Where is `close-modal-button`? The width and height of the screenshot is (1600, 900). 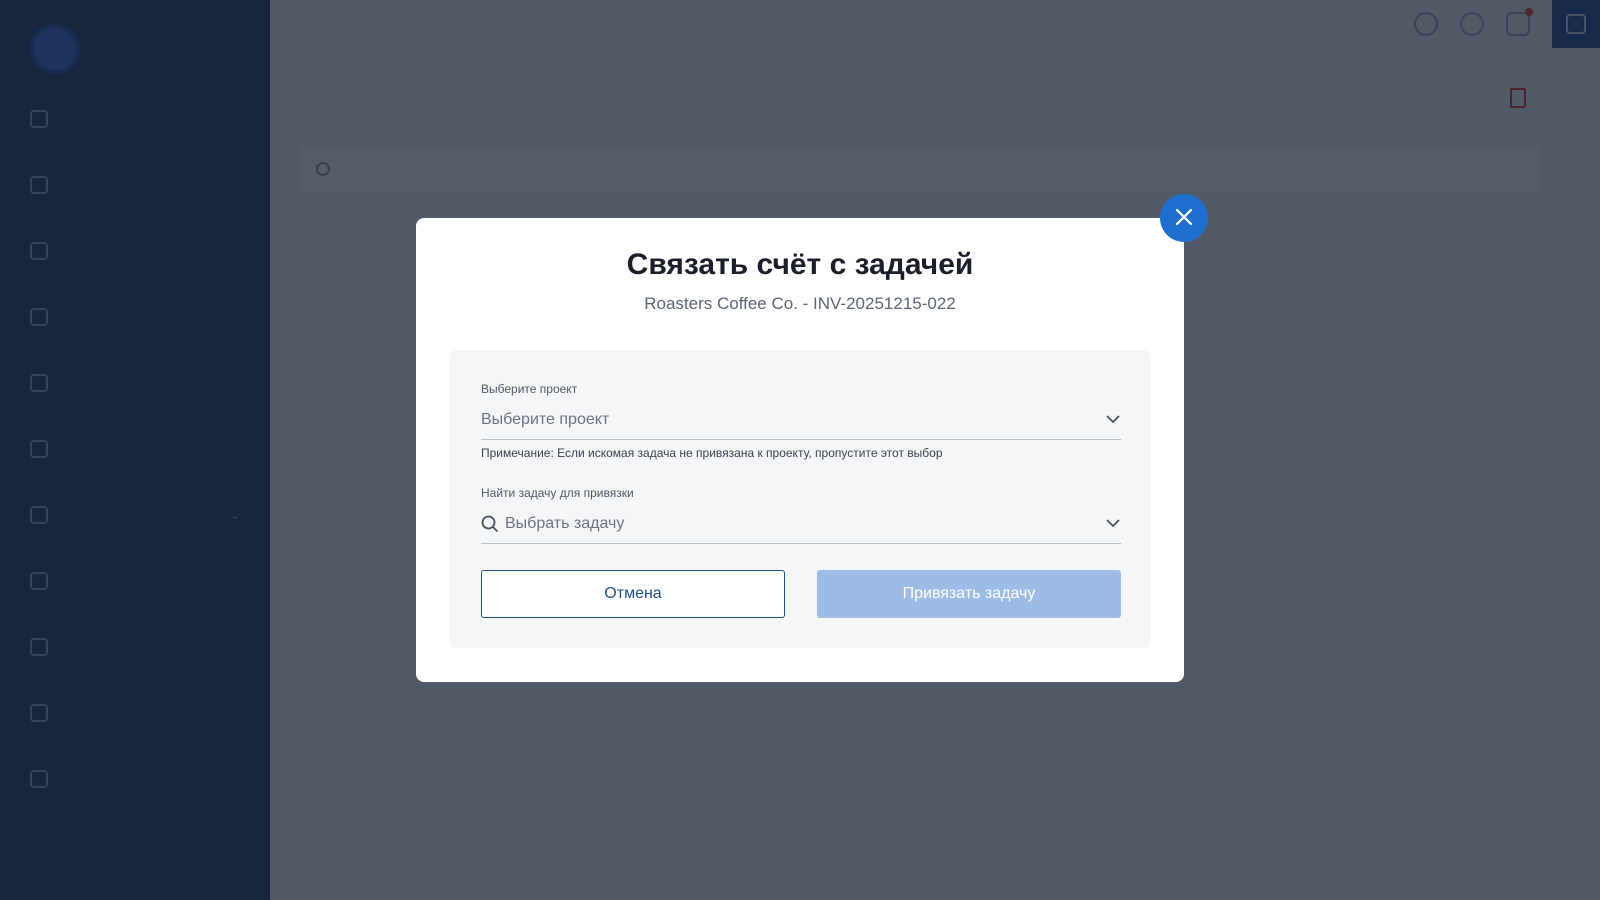
close-modal-button is located at coordinates (1184, 218).